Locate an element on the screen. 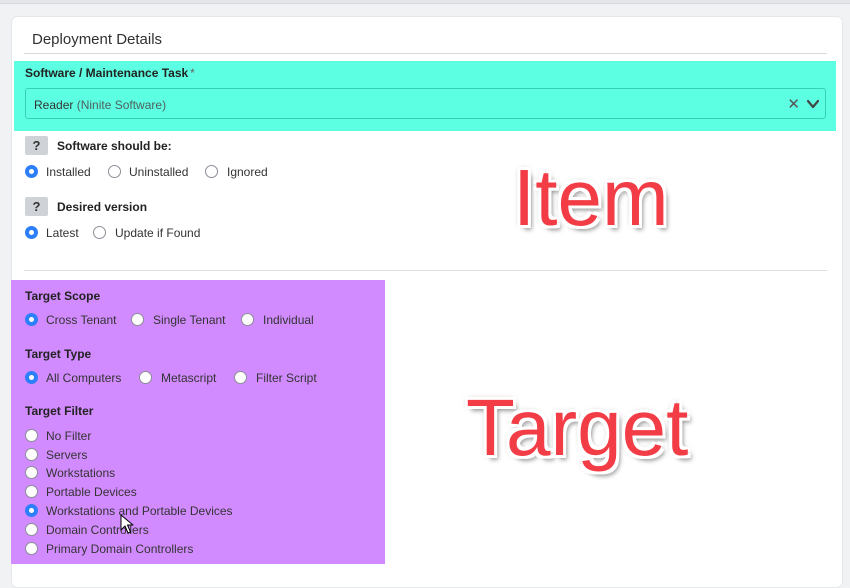 The height and width of the screenshot is (588, 850). section-divider is located at coordinates (425, 270).